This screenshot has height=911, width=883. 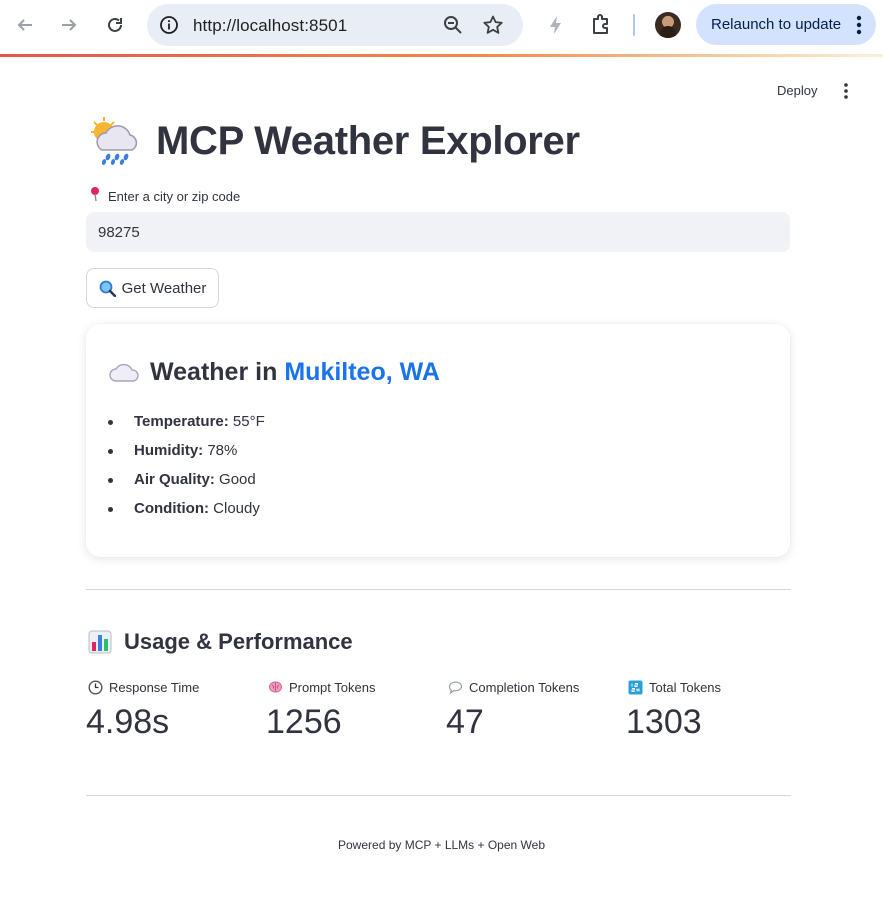 What do you see at coordinates (275, 686) in the screenshot?
I see `brain-icon` at bounding box center [275, 686].